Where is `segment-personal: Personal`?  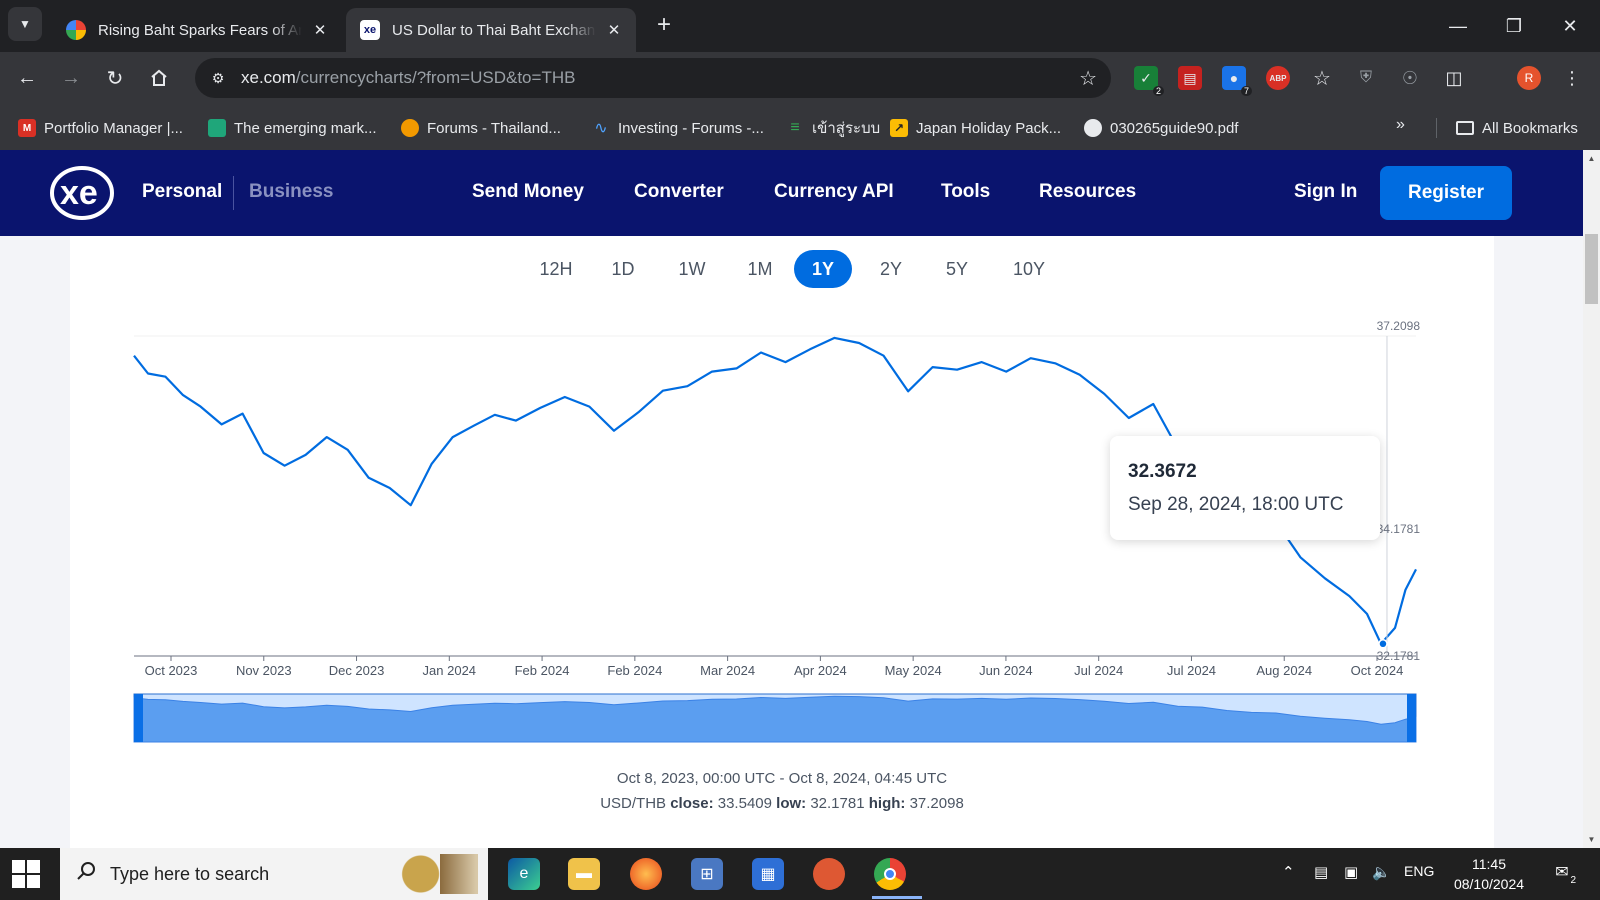
segment-personal: Personal is located at coordinates (182, 192).